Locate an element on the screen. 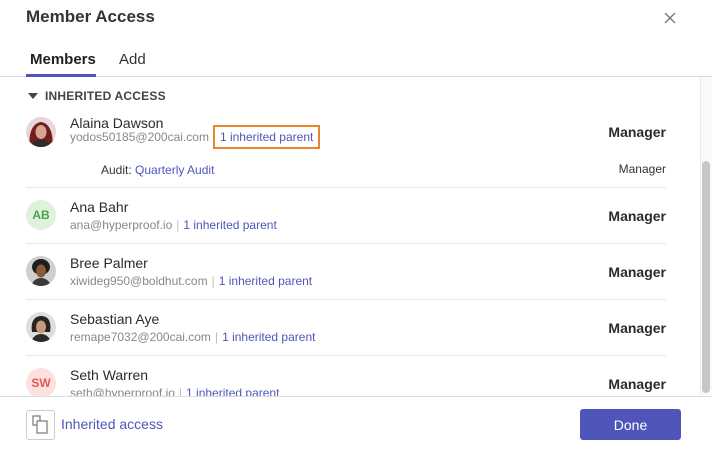 Image resolution: width=712 pixels, height=449 pixels. avatar-initials: SW is located at coordinates (41, 383).